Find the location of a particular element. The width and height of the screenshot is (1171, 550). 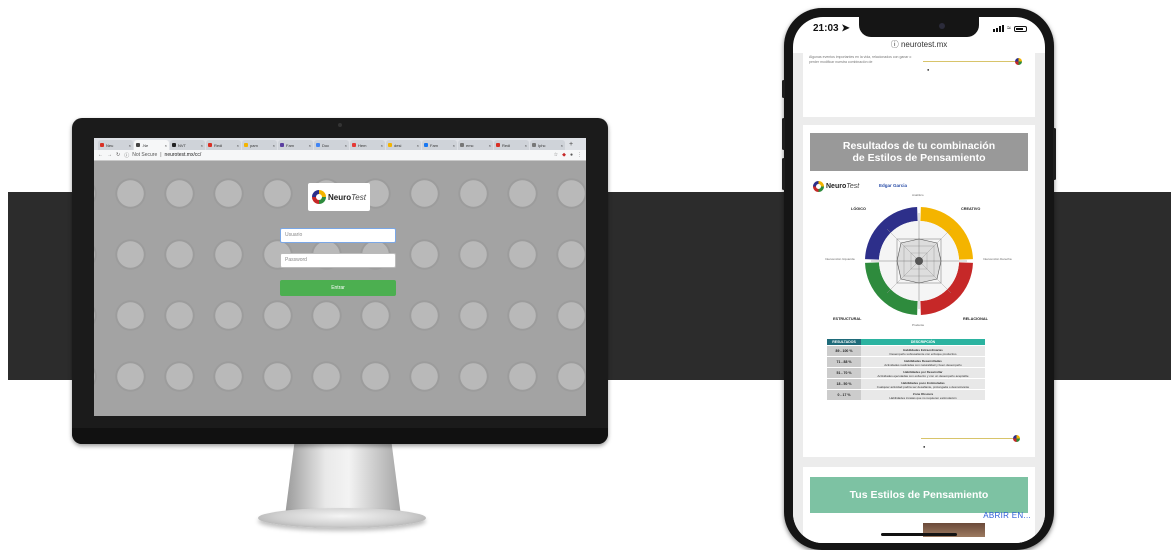

browser-tab: .Ne × is located at coordinates (151, 145).